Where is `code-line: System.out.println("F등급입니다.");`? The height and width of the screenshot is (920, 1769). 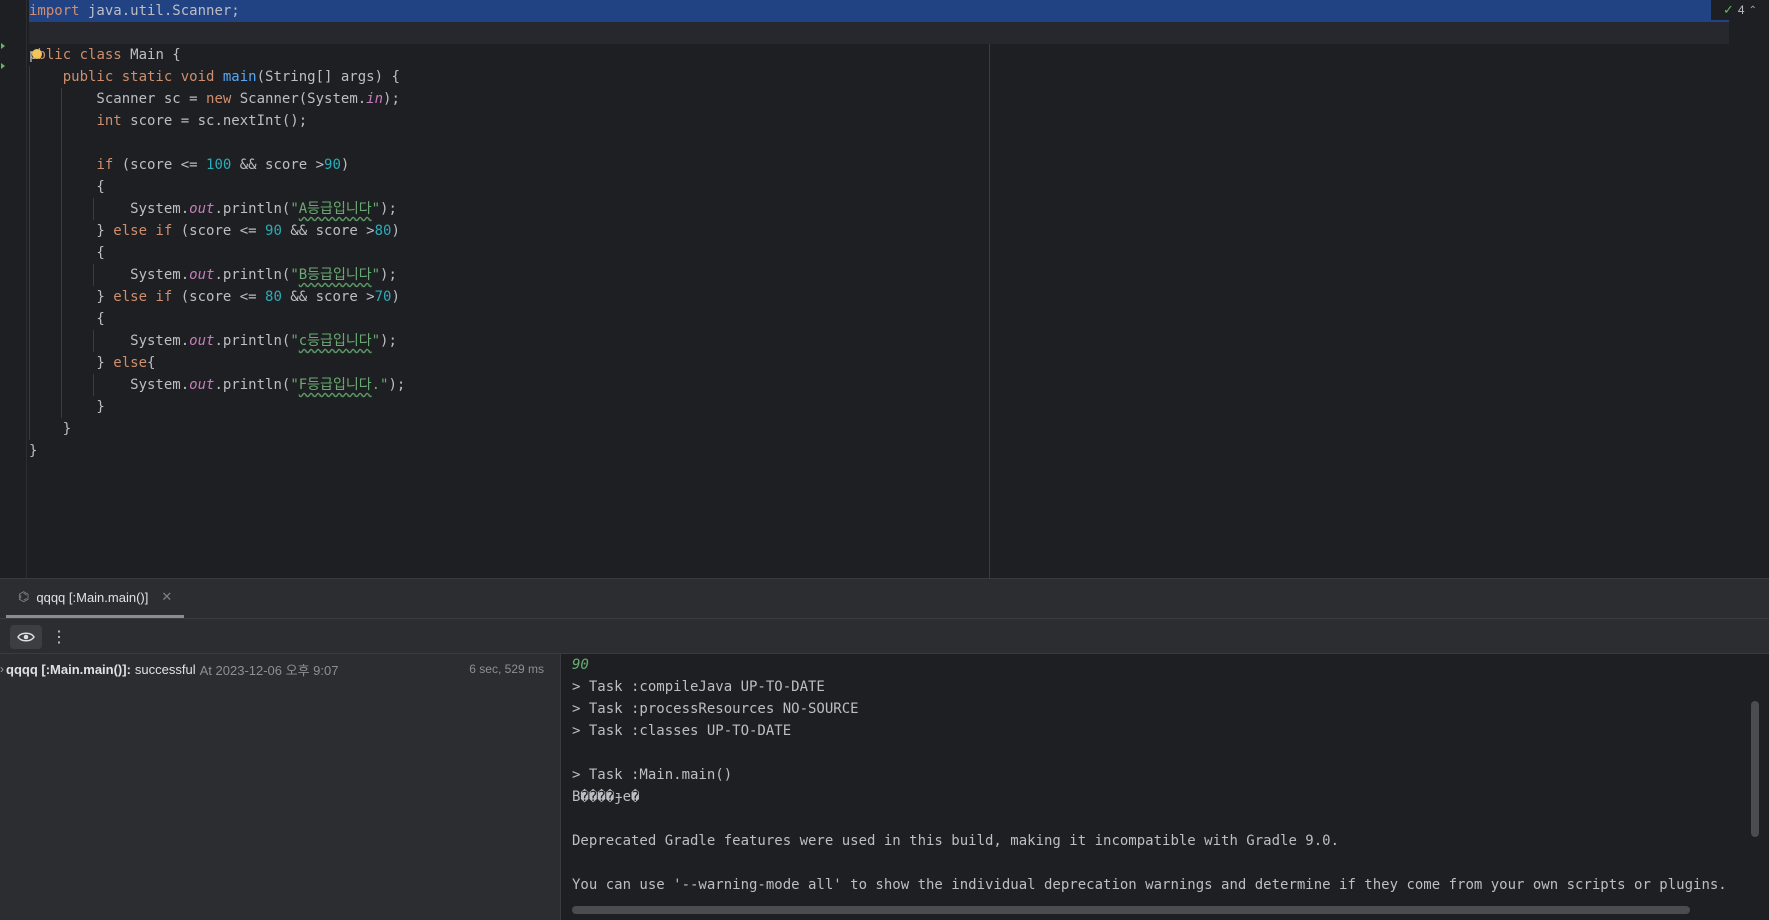 code-line: System.out.println("F등급입니다."); is located at coordinates (879, 385).